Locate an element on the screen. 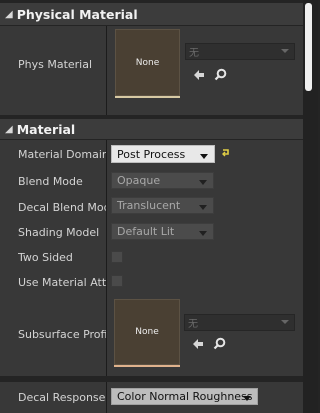 This screenshot has height=413, width=320. decal-response-label: Decal Response ( is located at coordinates (62, 397).